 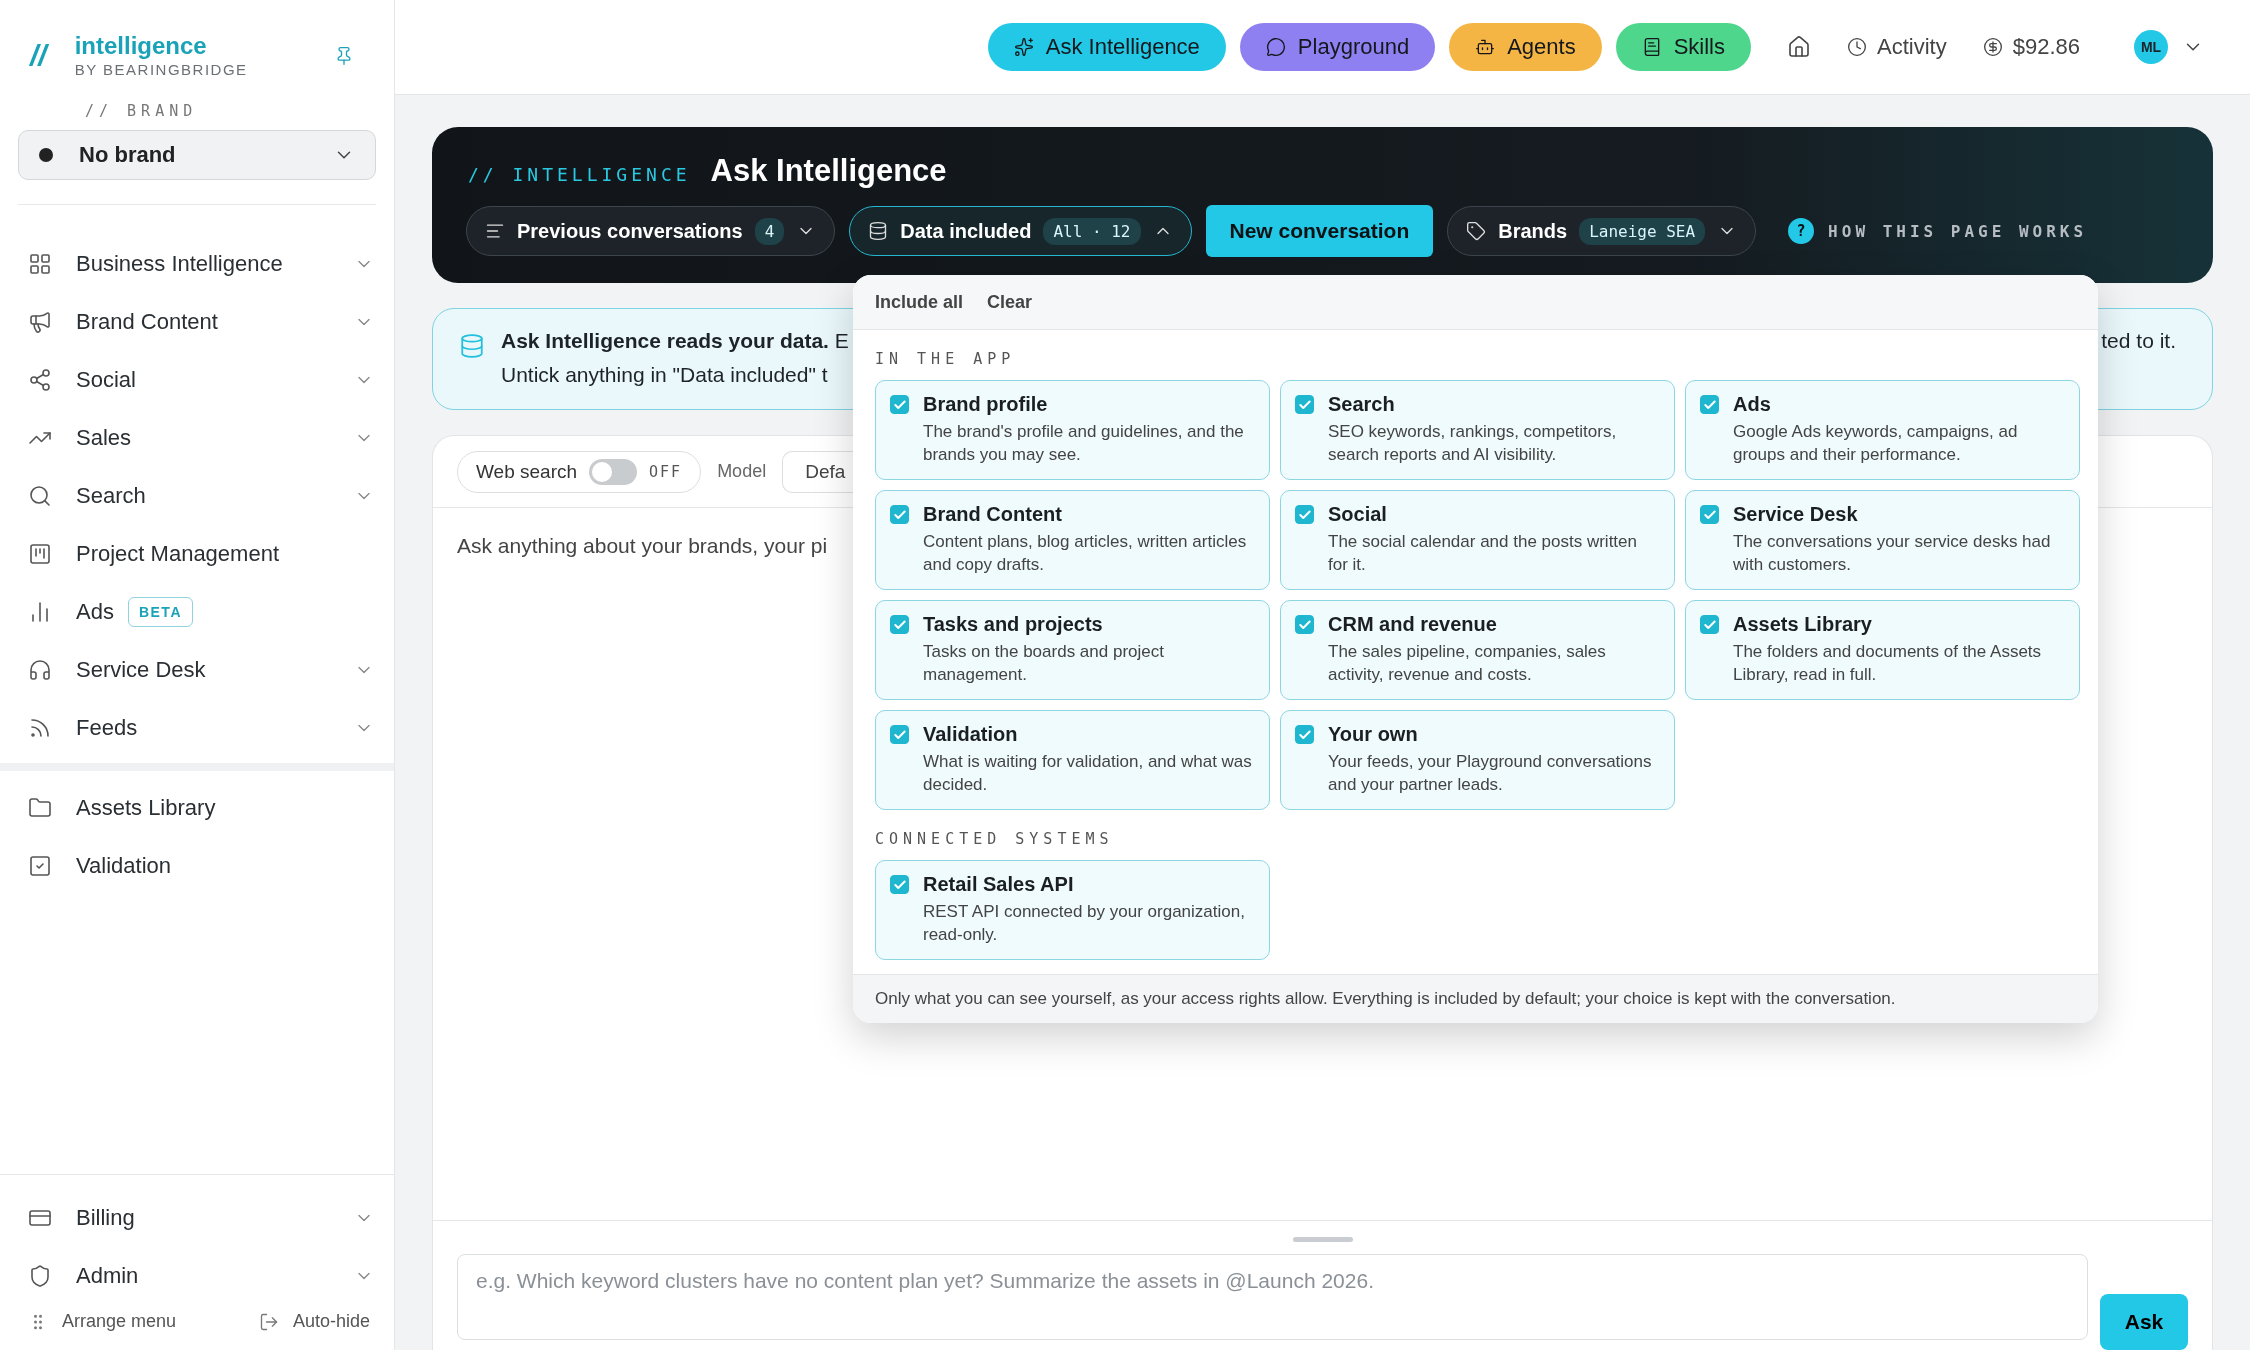 What do you see at coordinates (1337, 47) in the screenshot?
I see `nav-pill: Playground` at bounding box center [1337, 47].